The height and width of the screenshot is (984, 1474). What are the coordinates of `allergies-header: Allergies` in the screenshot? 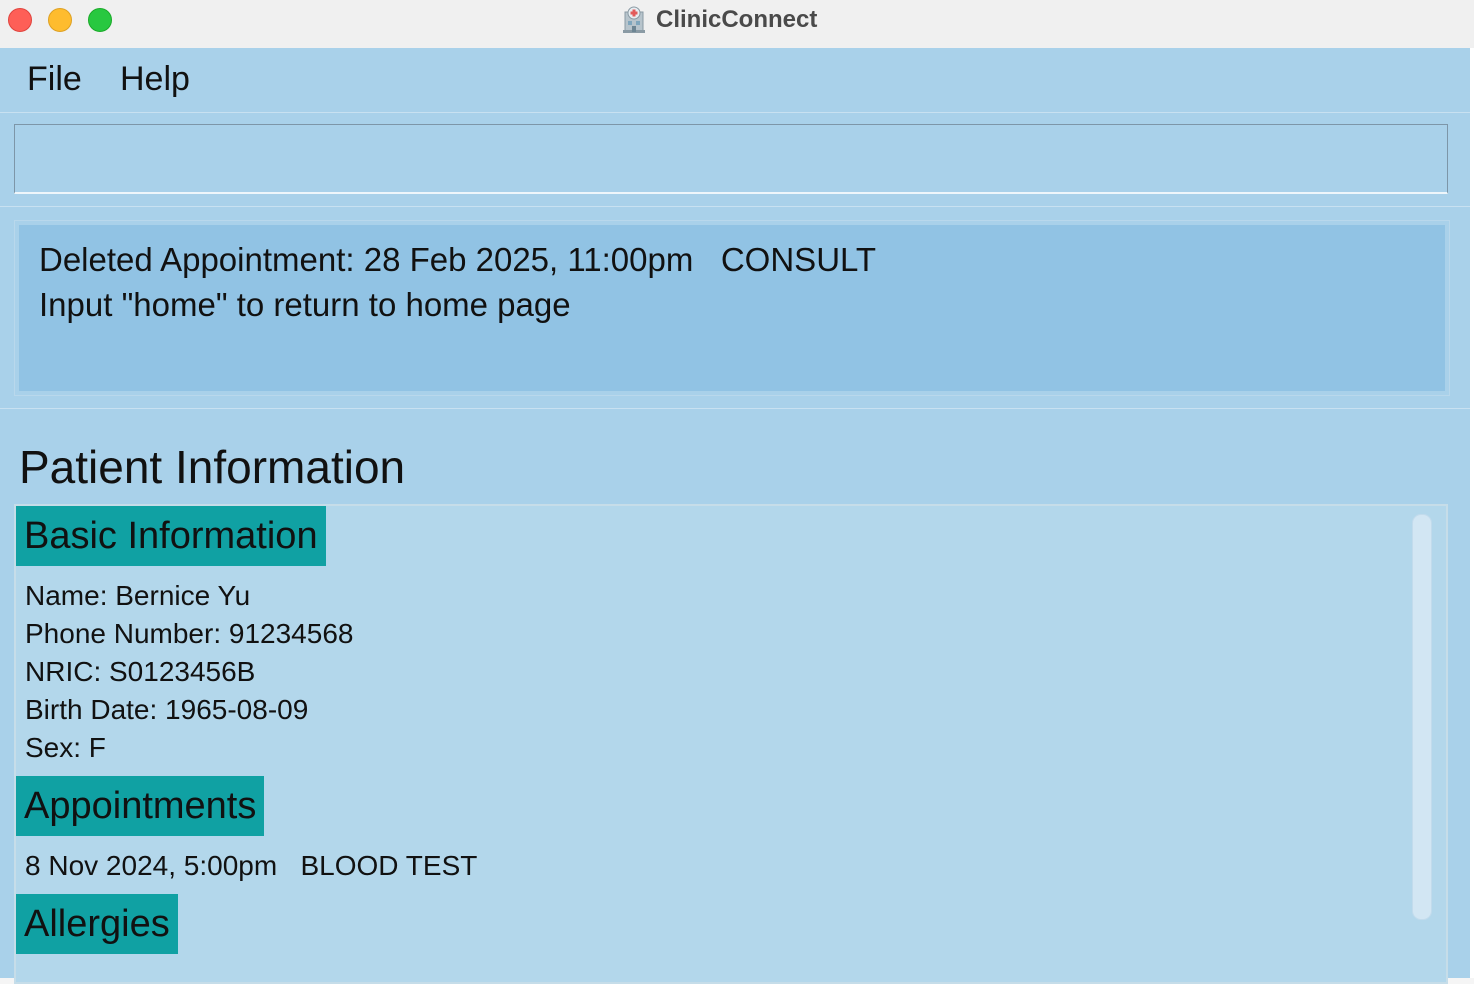 It's located at (97, 924).